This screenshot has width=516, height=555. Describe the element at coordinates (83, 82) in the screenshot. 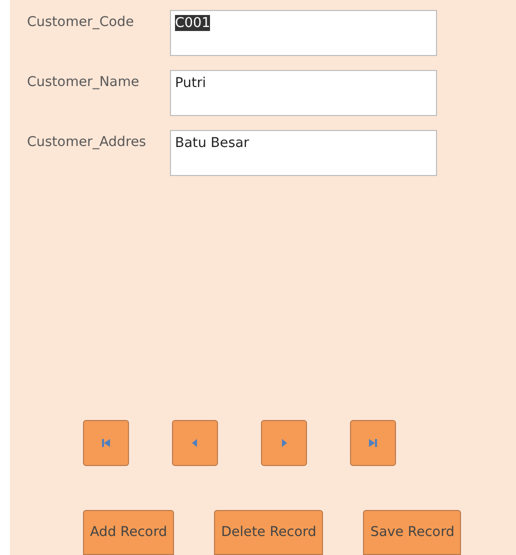

I see `field-label: Customer_Name` at that location.